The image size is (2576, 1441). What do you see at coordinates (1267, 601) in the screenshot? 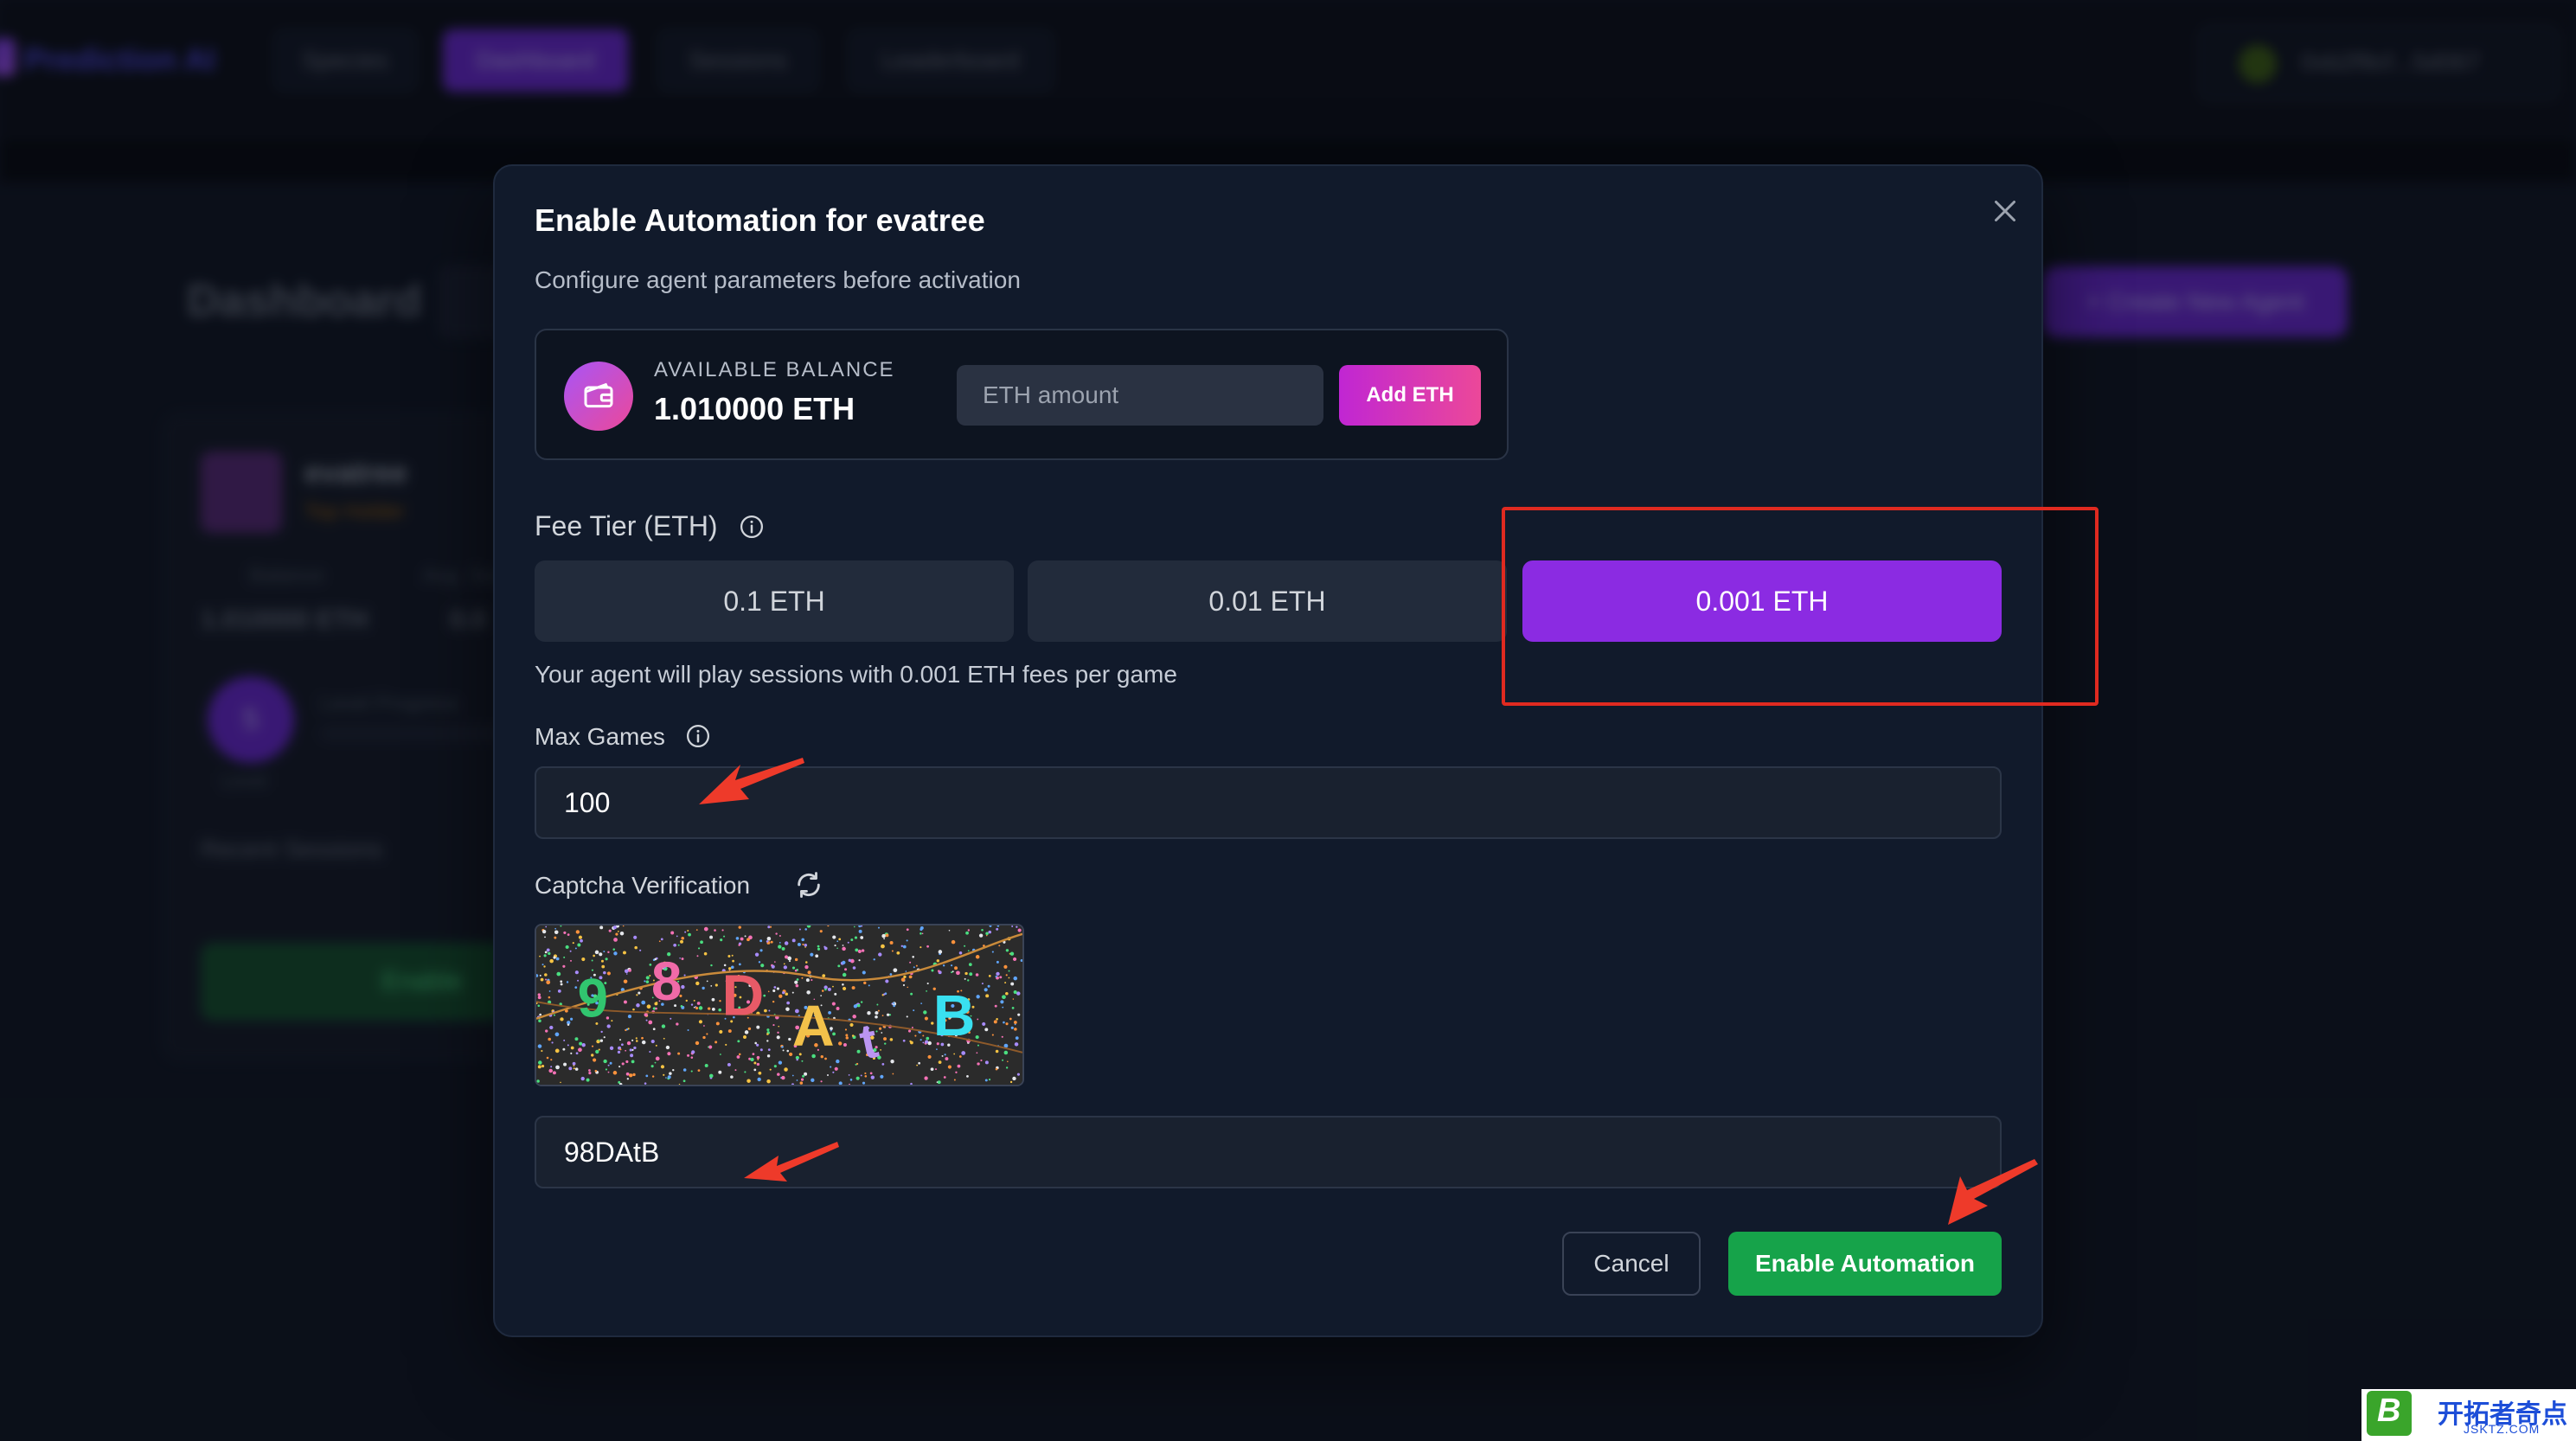
I see `fee-tier-option-0-01: 0.01 ETH` at bounding box center [1267, 601].